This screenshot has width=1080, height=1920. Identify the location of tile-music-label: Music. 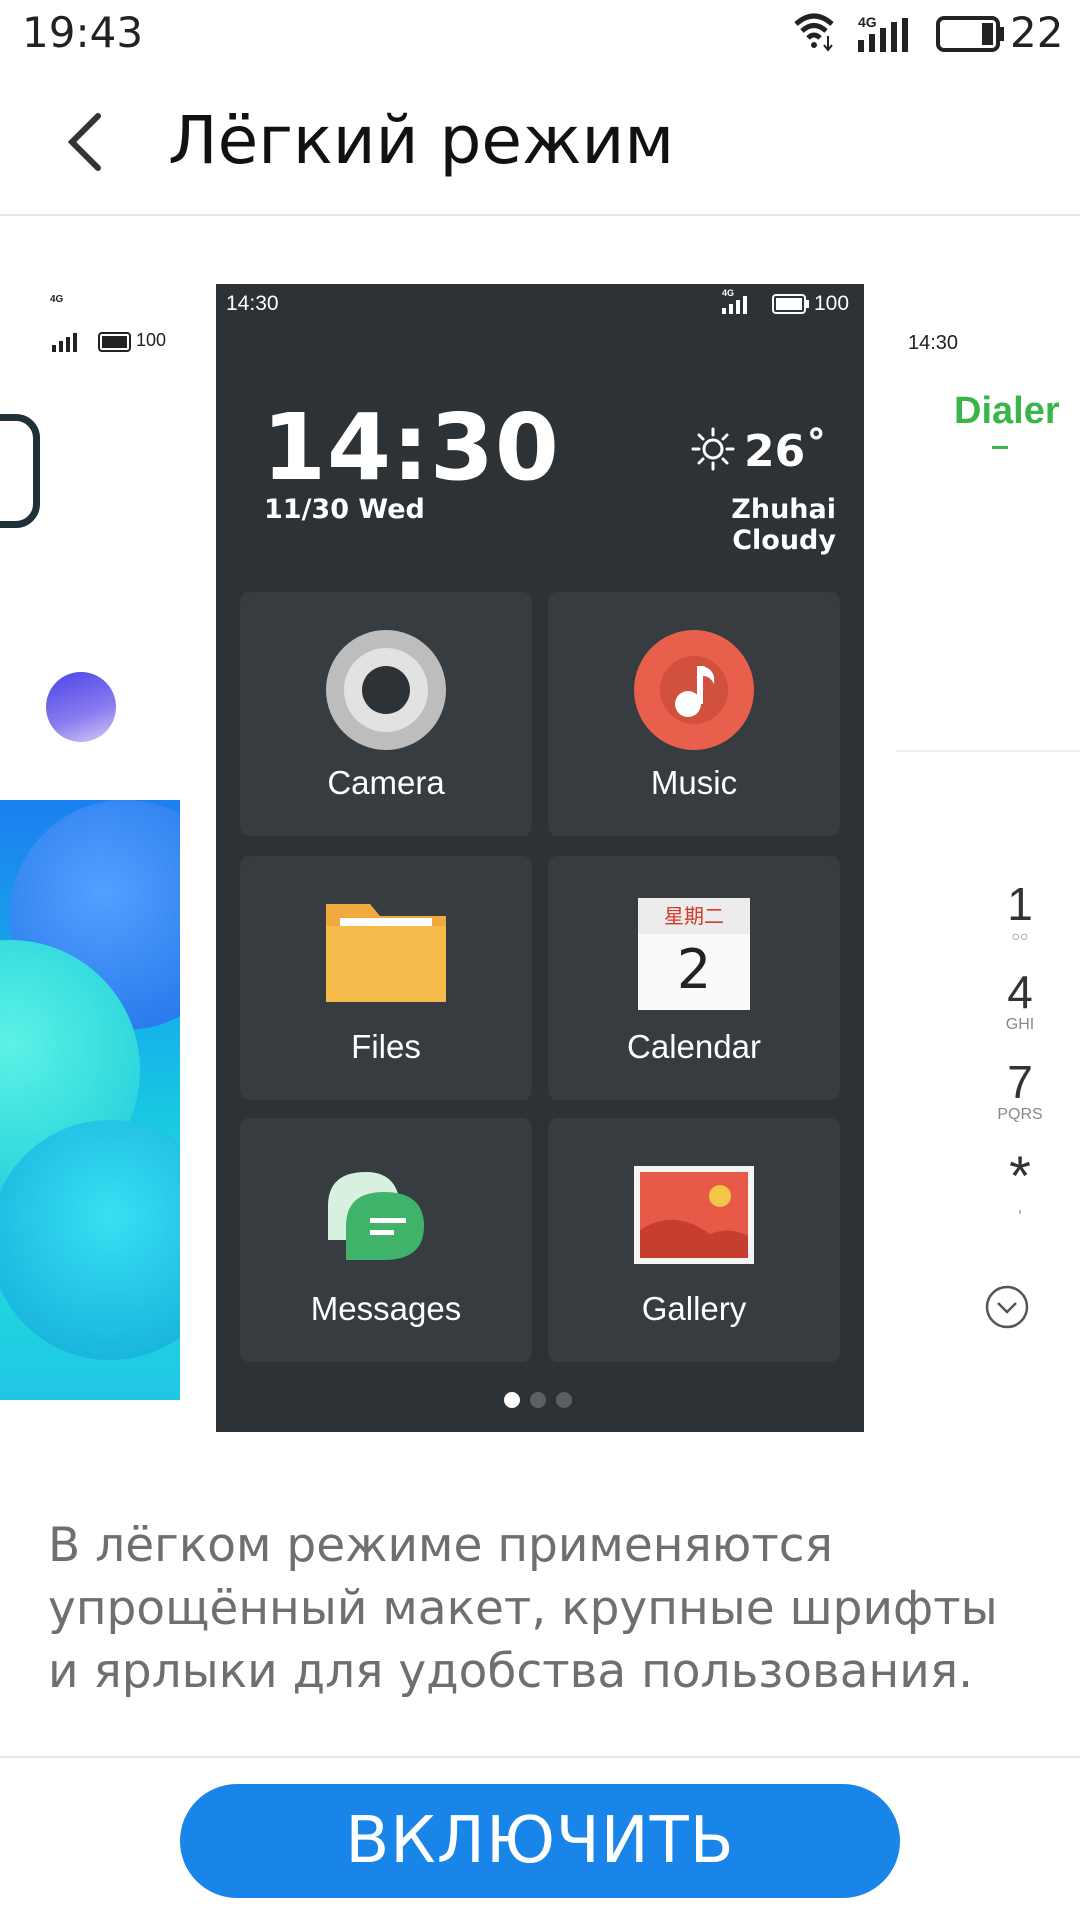
(694, 782).